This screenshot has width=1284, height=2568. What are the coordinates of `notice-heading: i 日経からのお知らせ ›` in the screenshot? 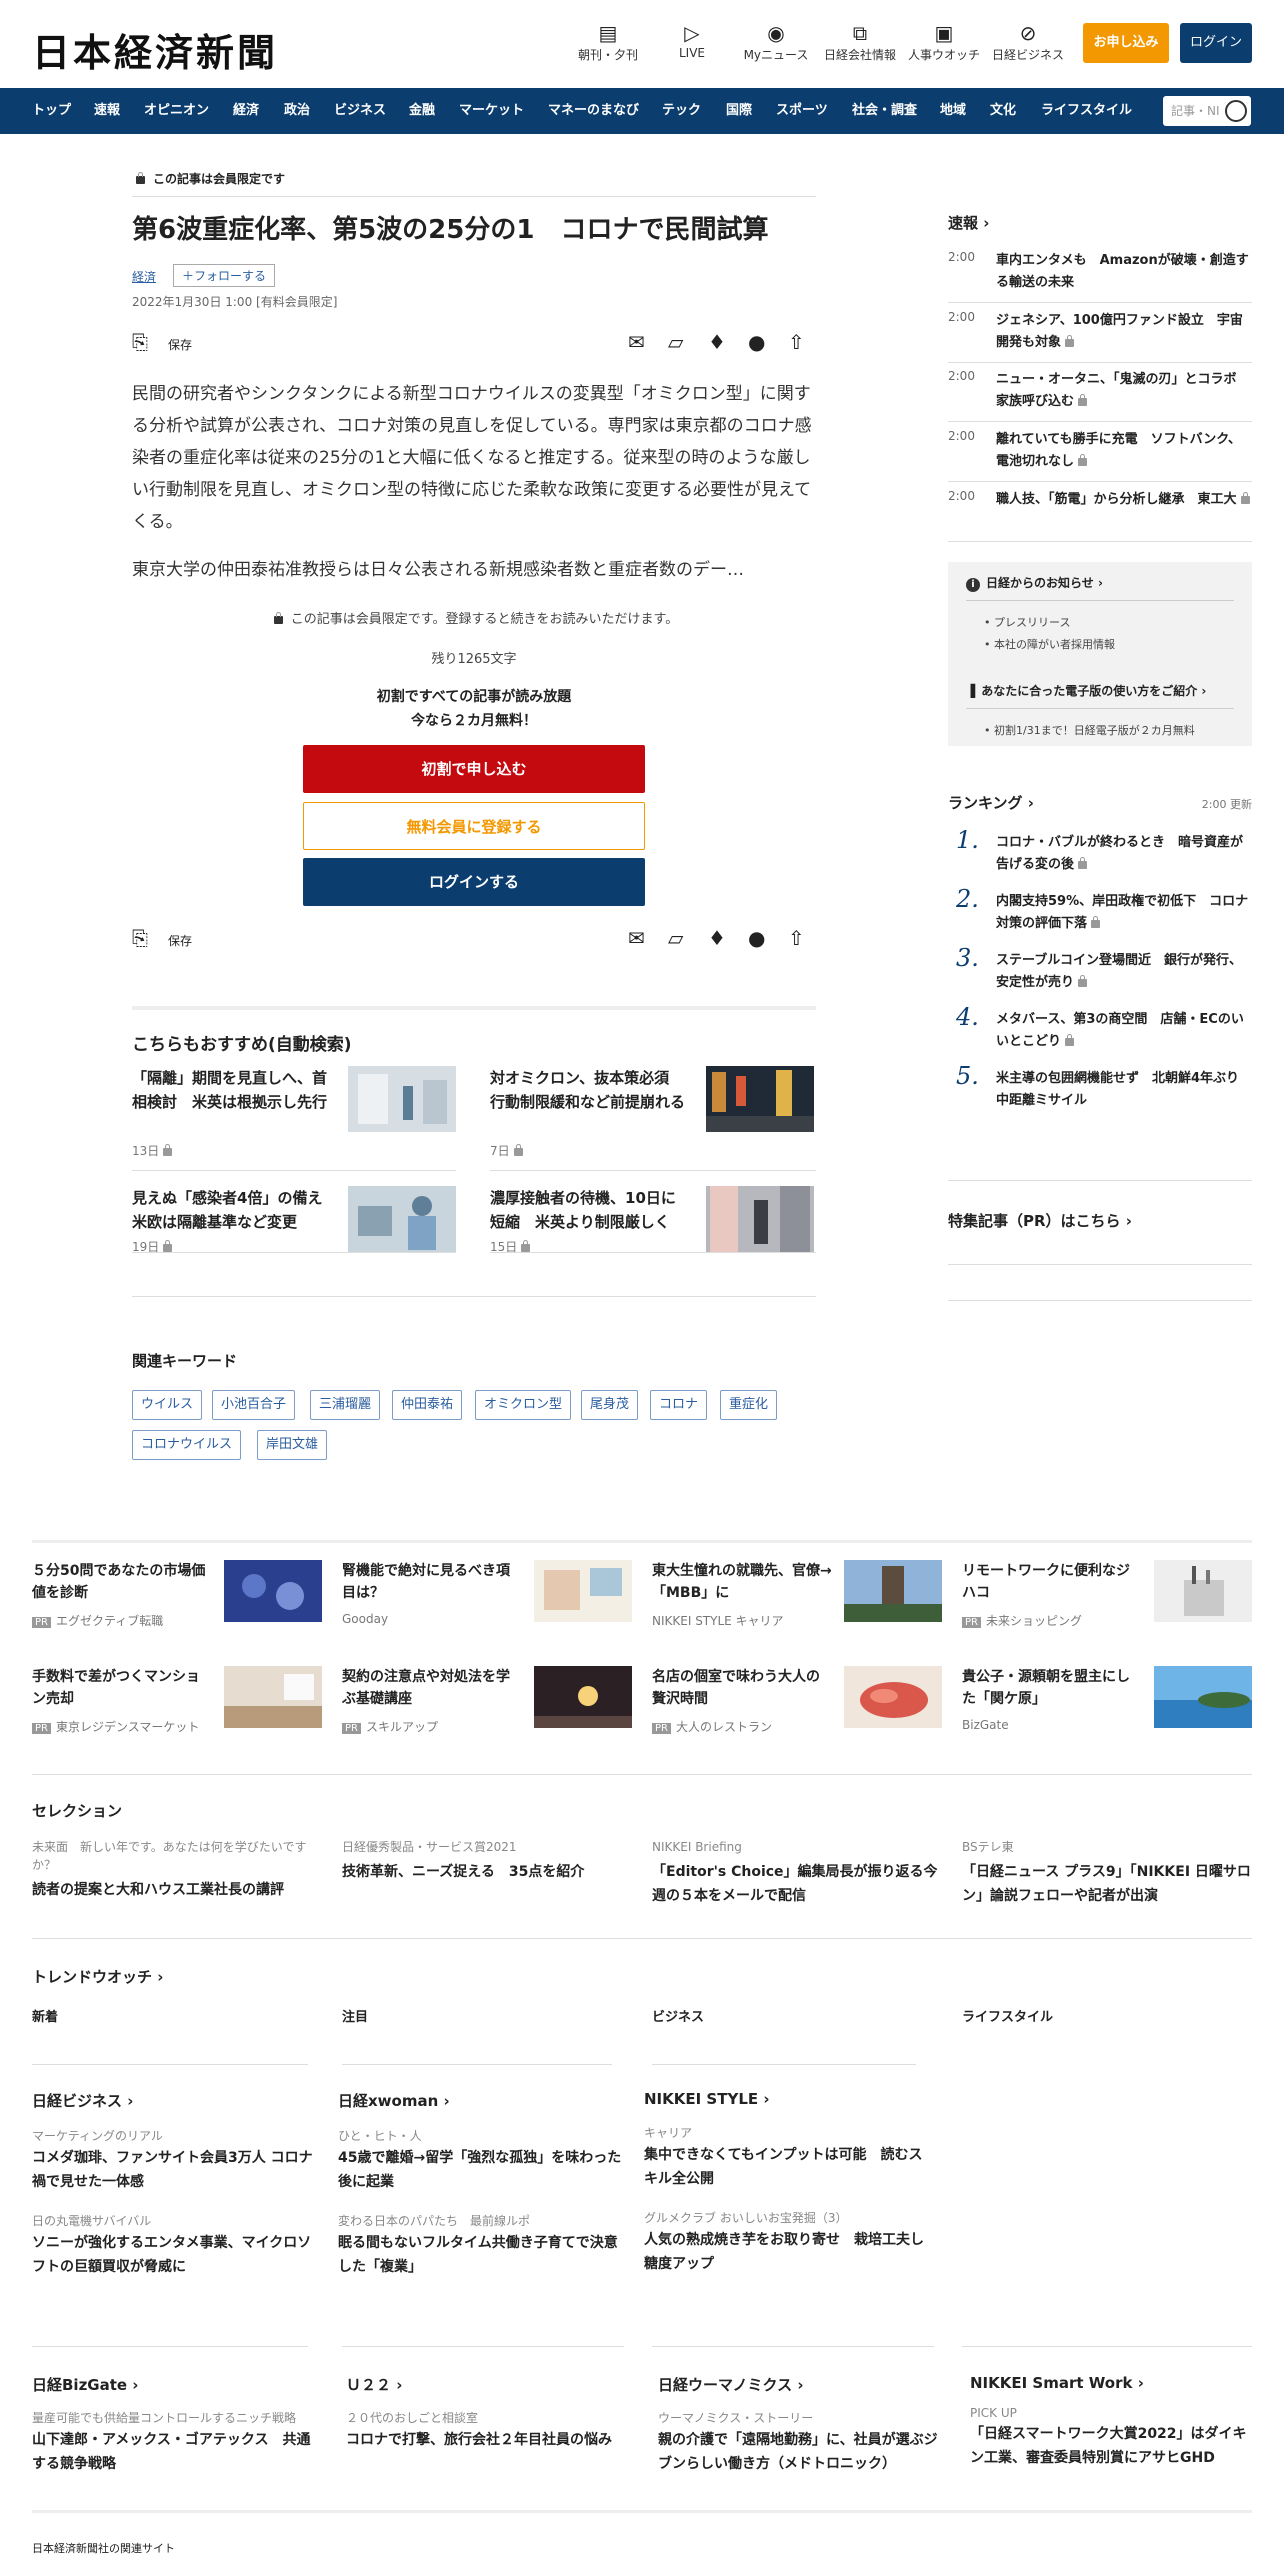 It's located at (1034, 583).